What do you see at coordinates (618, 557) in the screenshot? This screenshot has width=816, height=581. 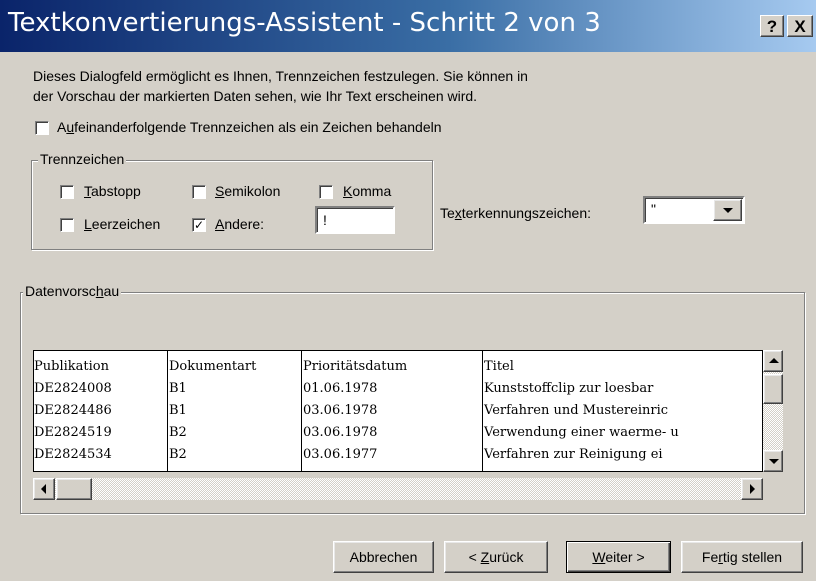 I see `next-button: Weiter >` at bounding box center [618, 557].